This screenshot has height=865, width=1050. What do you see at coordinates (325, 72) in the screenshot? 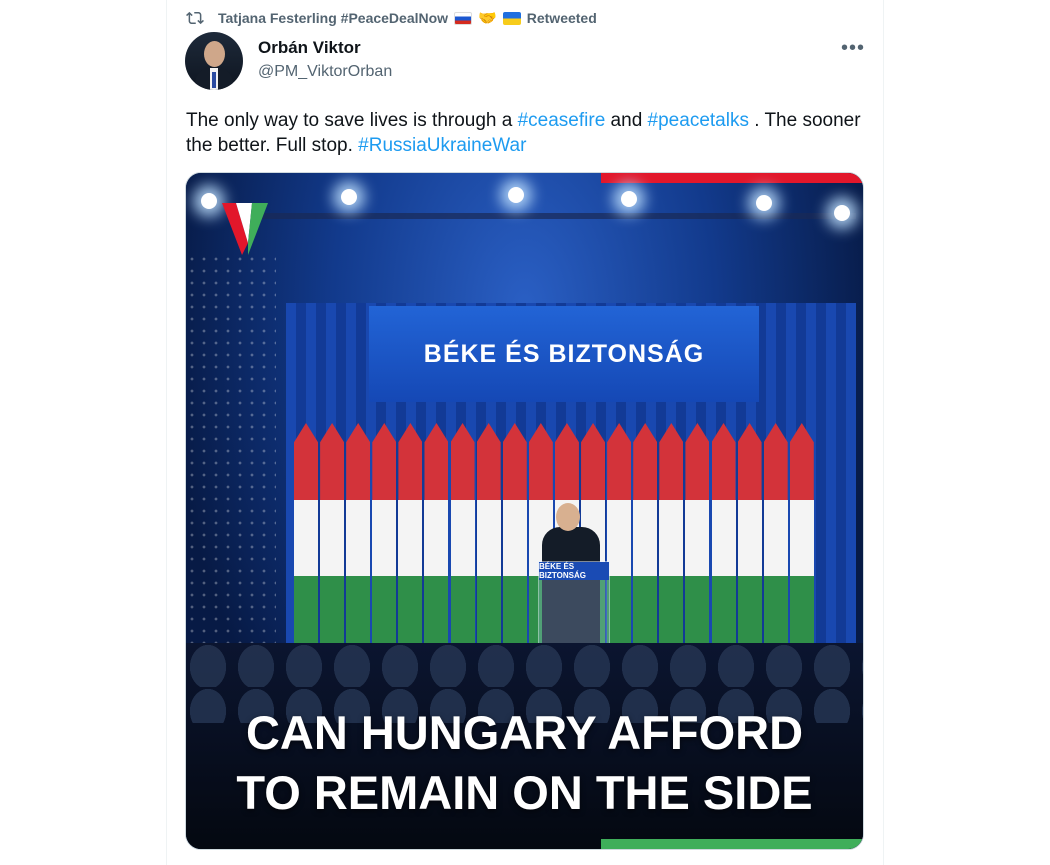
I see `author-handle: @PM_ViktorOrban` at bounding box center [325, 72].